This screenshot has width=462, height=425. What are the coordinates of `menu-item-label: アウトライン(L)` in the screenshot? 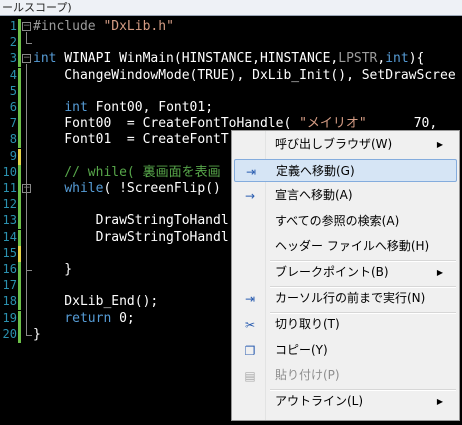 It's located at (319, 401).